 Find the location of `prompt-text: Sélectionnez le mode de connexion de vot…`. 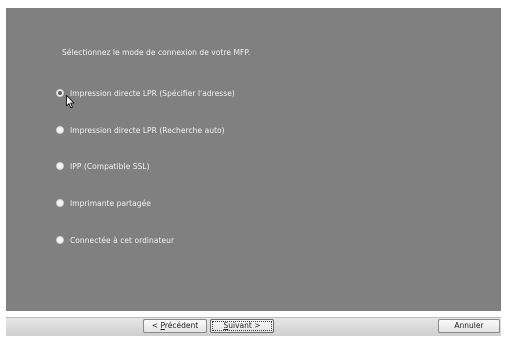

prompt-text: Sélectionnez le mode de connexion de vot… is located at coordinates (156, 52).